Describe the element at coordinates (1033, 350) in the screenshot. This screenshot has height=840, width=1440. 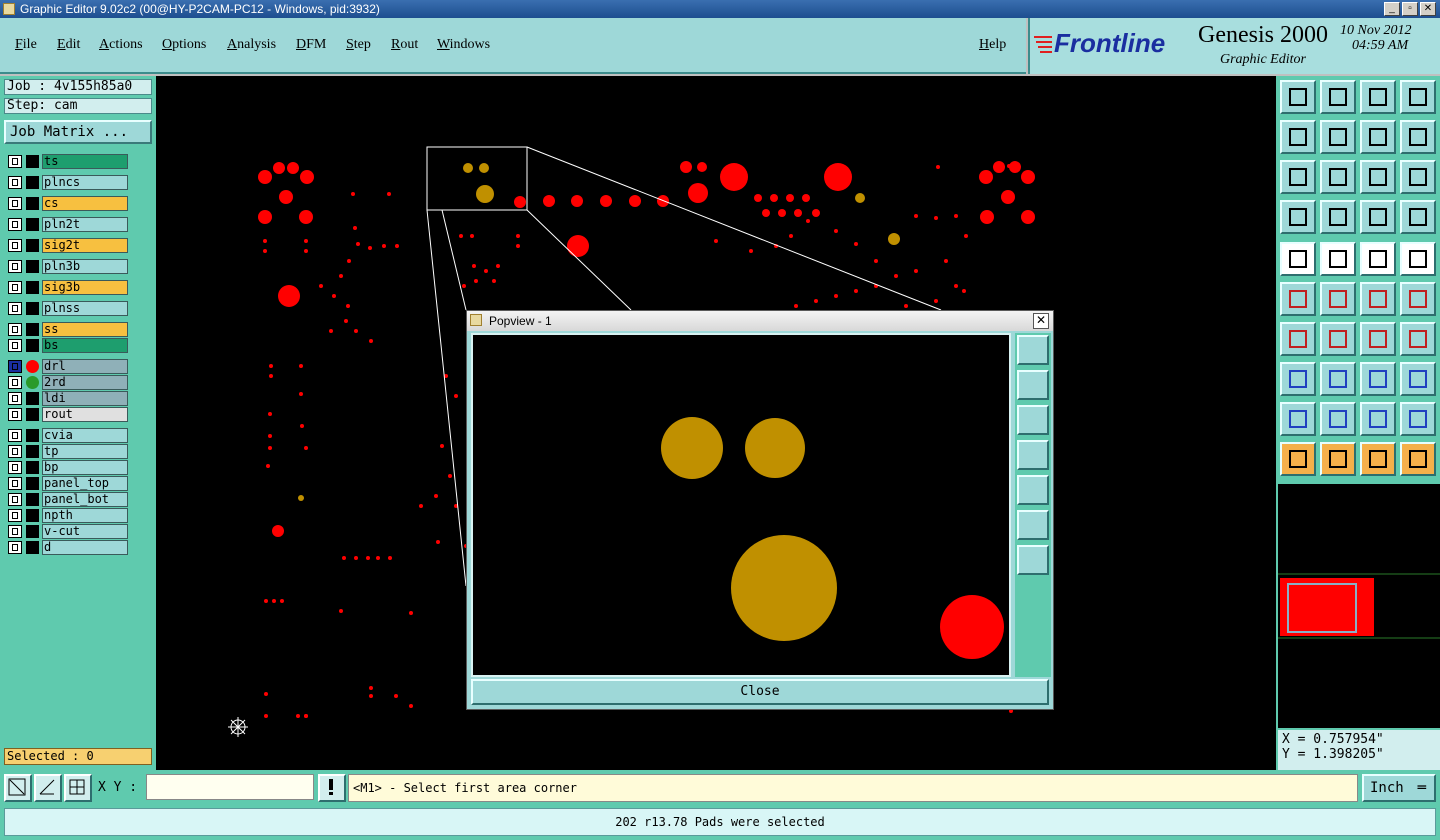
I see `popview-zoom-icon` at that location.